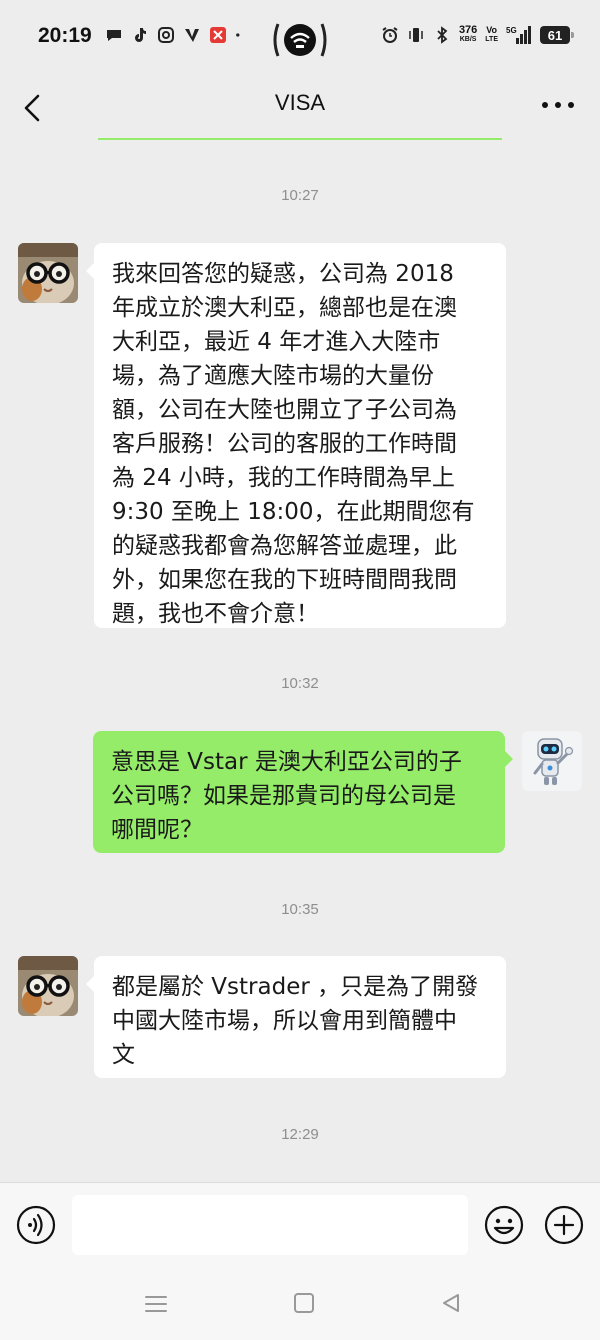  What do you see at coordinates (442, 35) in the screenshot?
I see `bluetooth-icon` at bounding box center [442, 35].